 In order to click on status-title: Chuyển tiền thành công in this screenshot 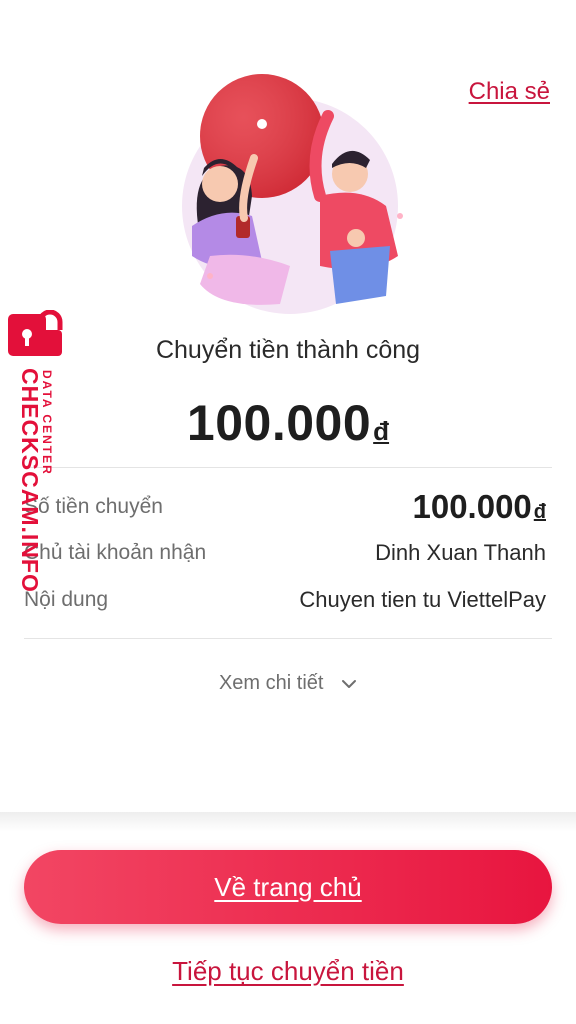, I will do `click(288, 350)`.